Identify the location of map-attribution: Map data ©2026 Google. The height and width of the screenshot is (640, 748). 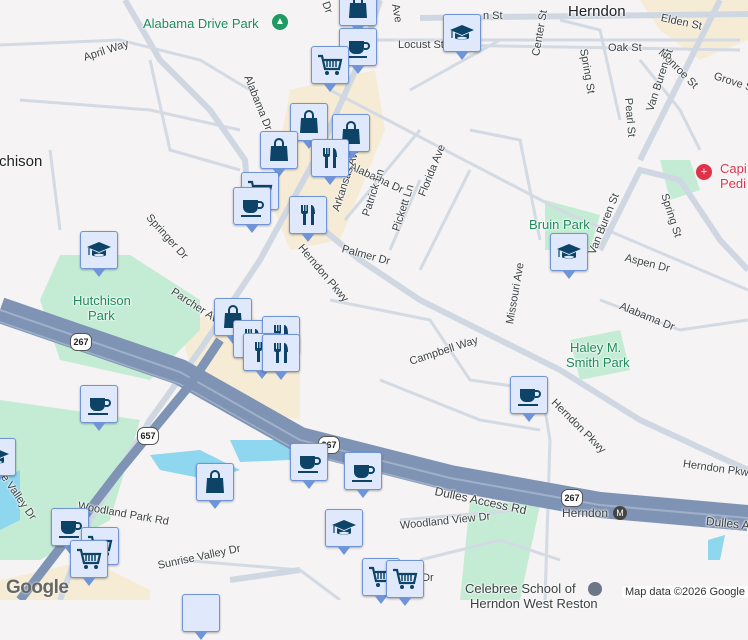
(684, 592).